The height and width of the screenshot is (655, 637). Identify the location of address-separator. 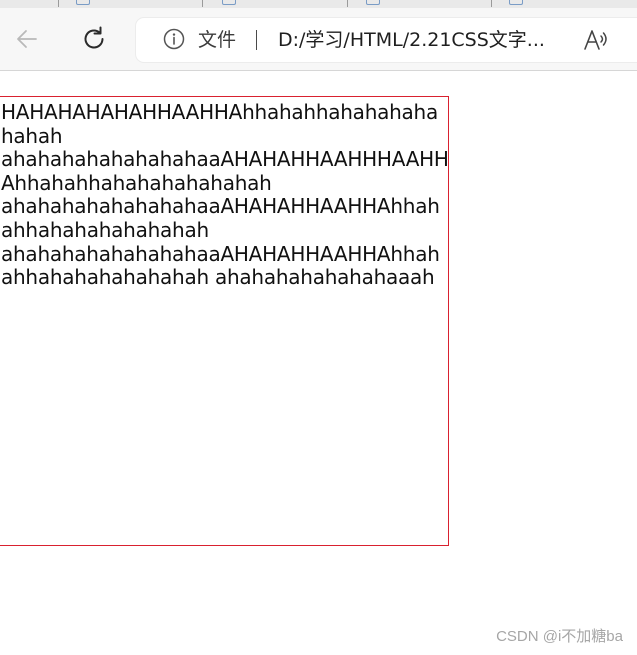
(256, 40).